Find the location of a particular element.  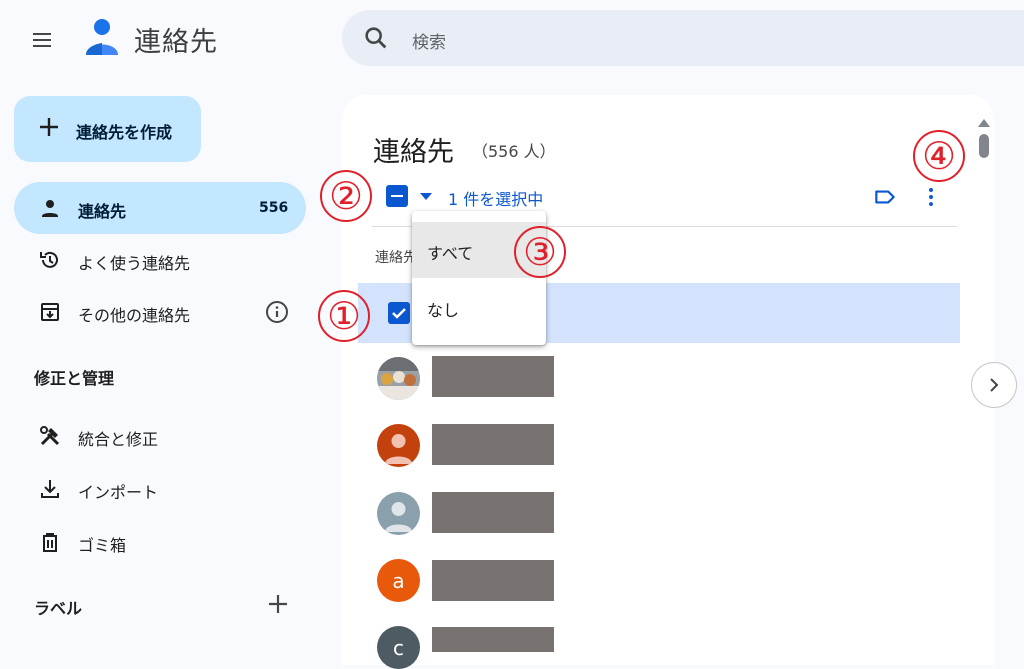

side-panel-expand-button is located at coordinates (994, 385).